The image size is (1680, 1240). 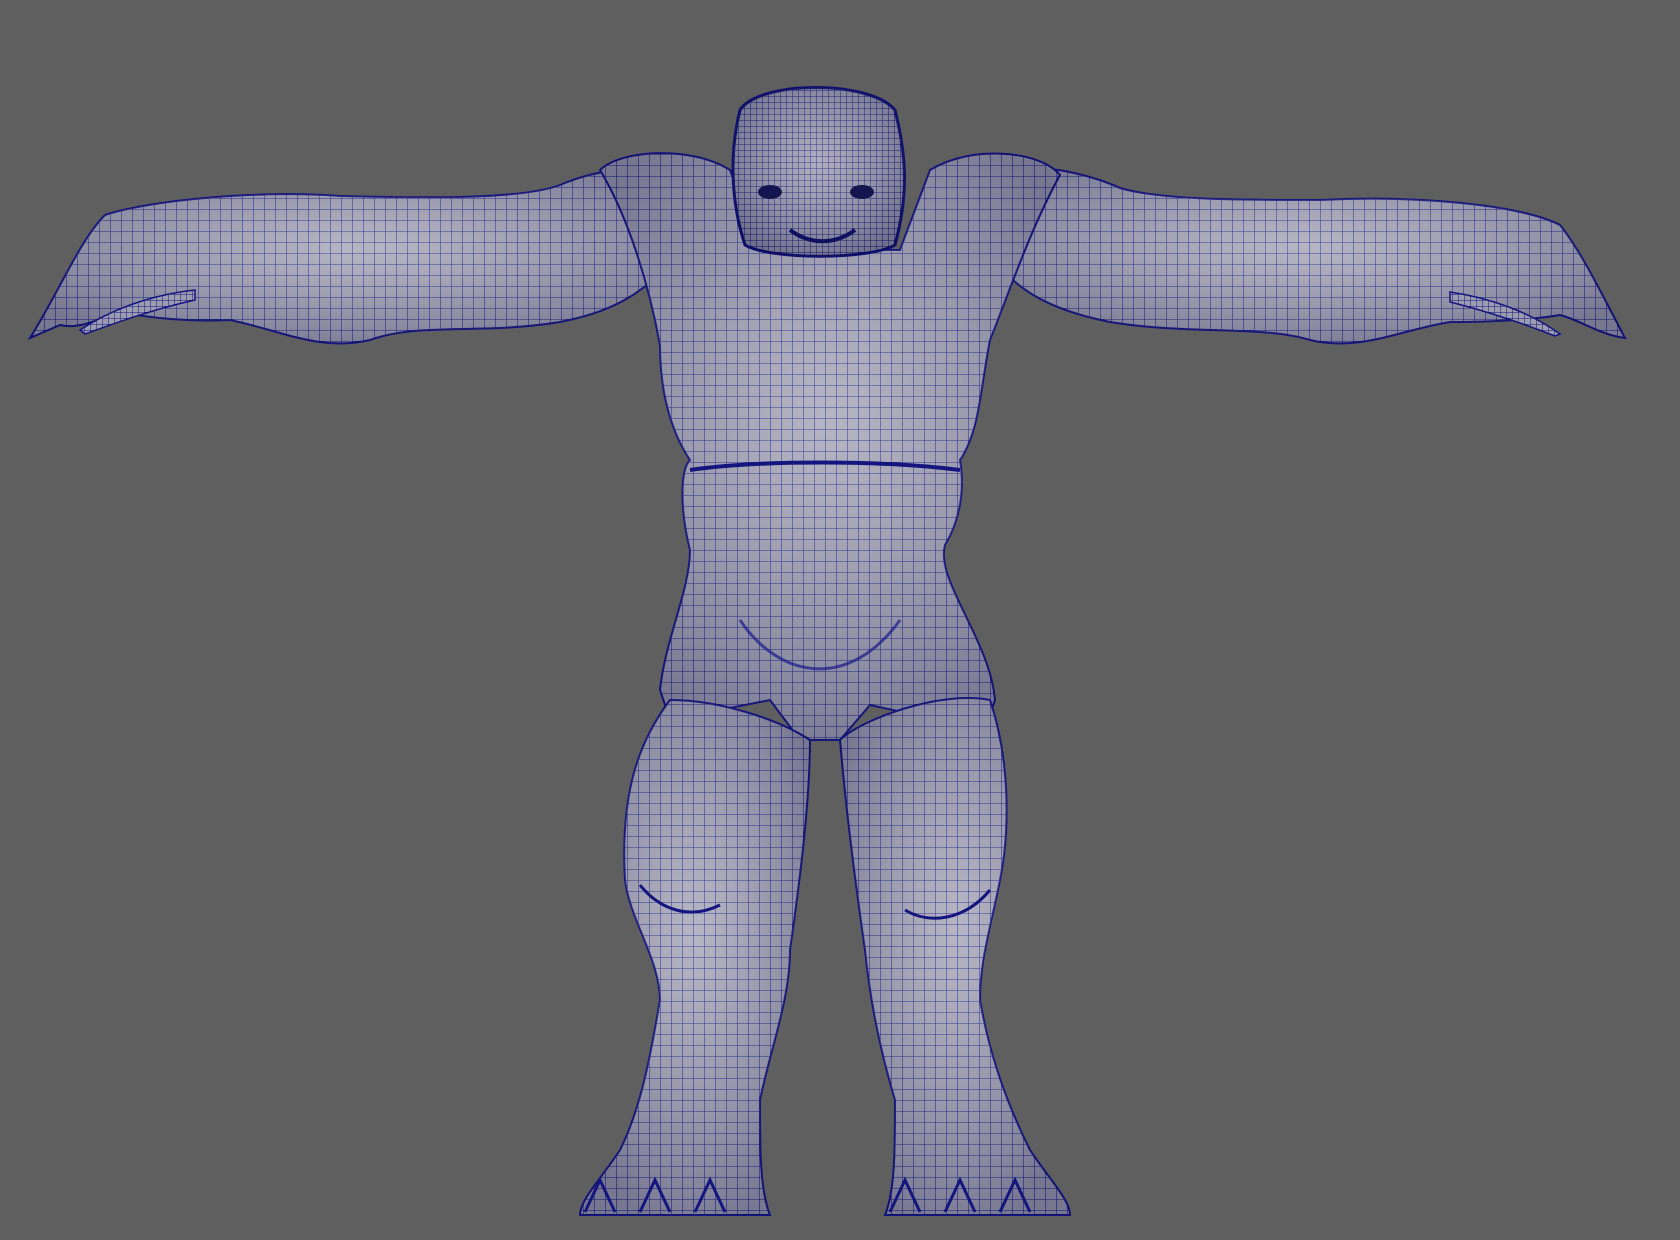 I want to click on head, so click(x=818, y=172).